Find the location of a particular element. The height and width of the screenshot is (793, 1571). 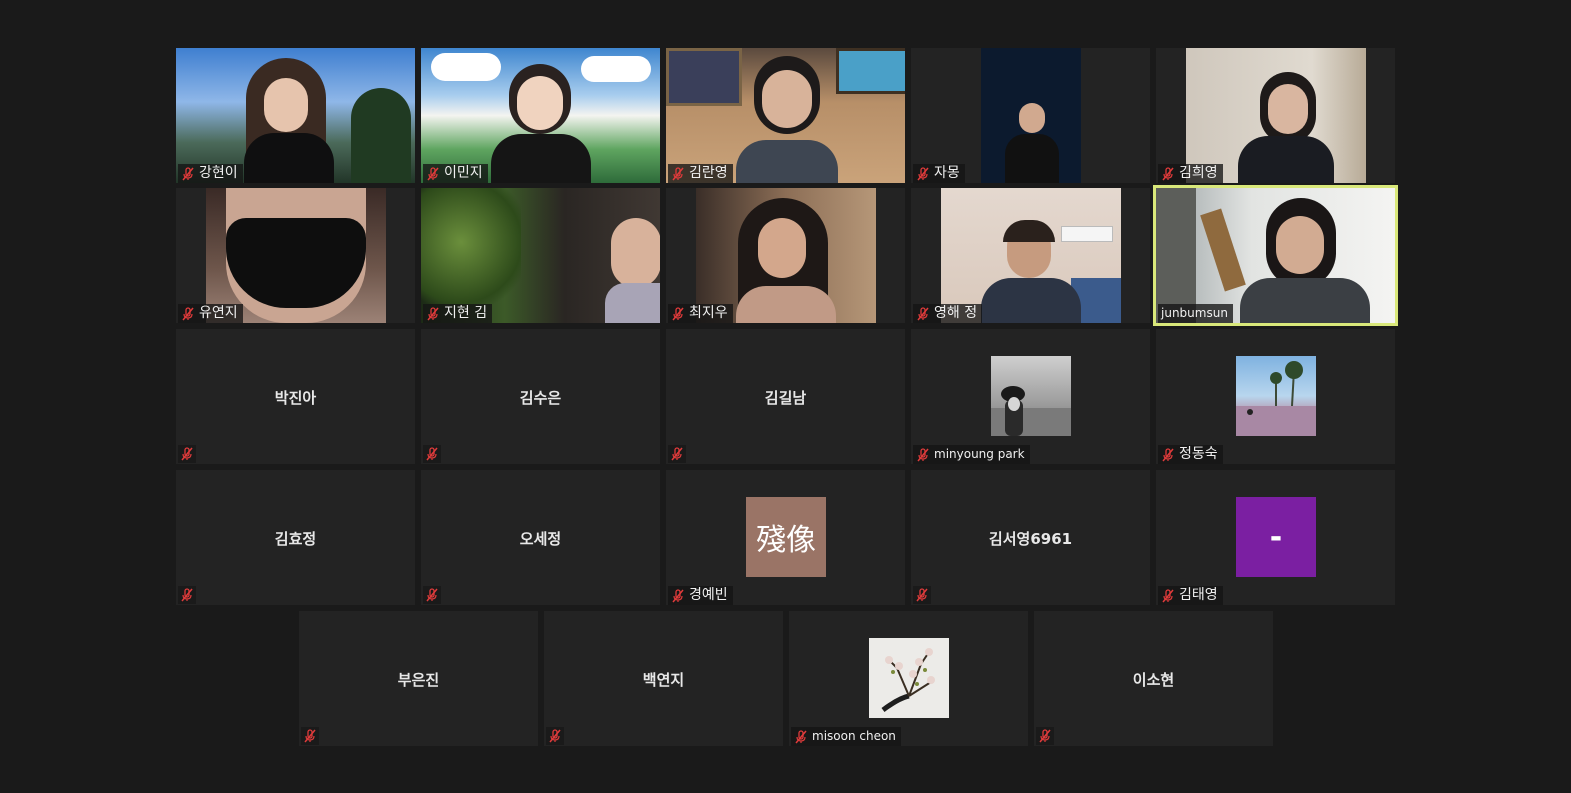

participant-name-tag: 김희영 is located at coordinates (1190, 173).